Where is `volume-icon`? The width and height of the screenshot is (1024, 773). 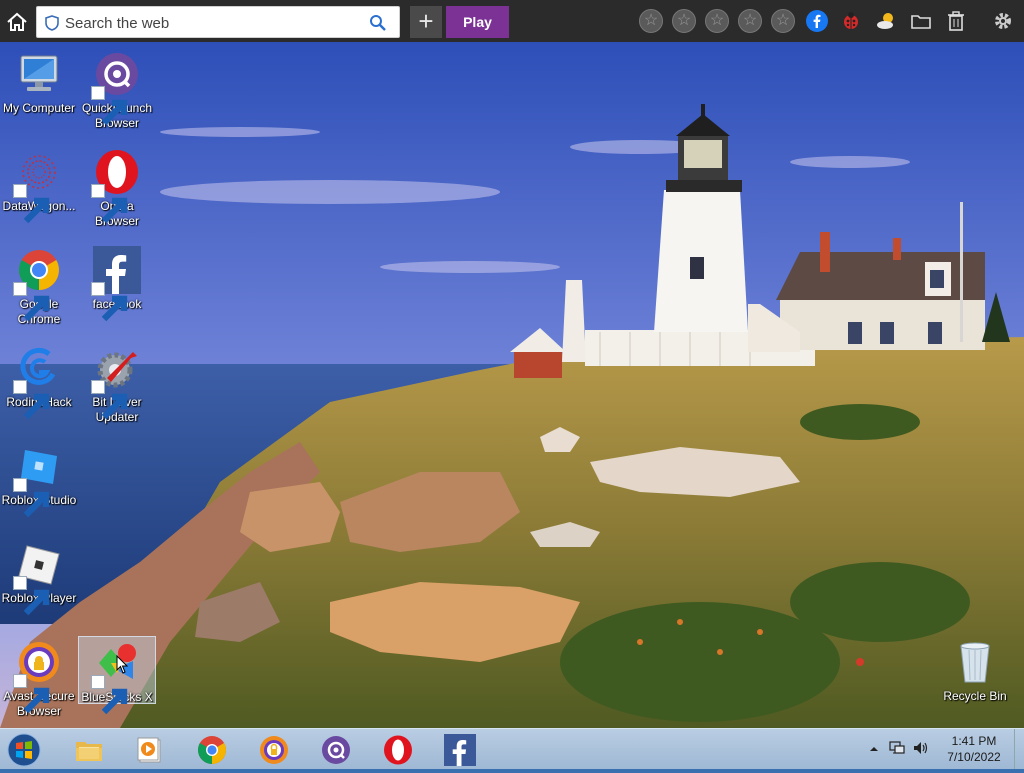 volume-icon is located at coordinates (921, 748).